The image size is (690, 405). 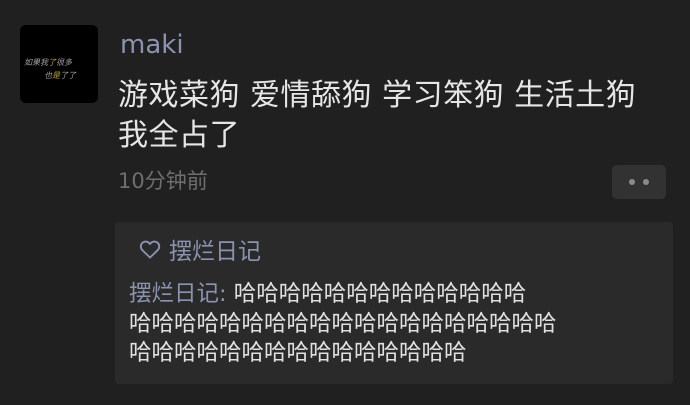 I want to click on liker-name: 摆烂日记, so click(x=215, y=249).